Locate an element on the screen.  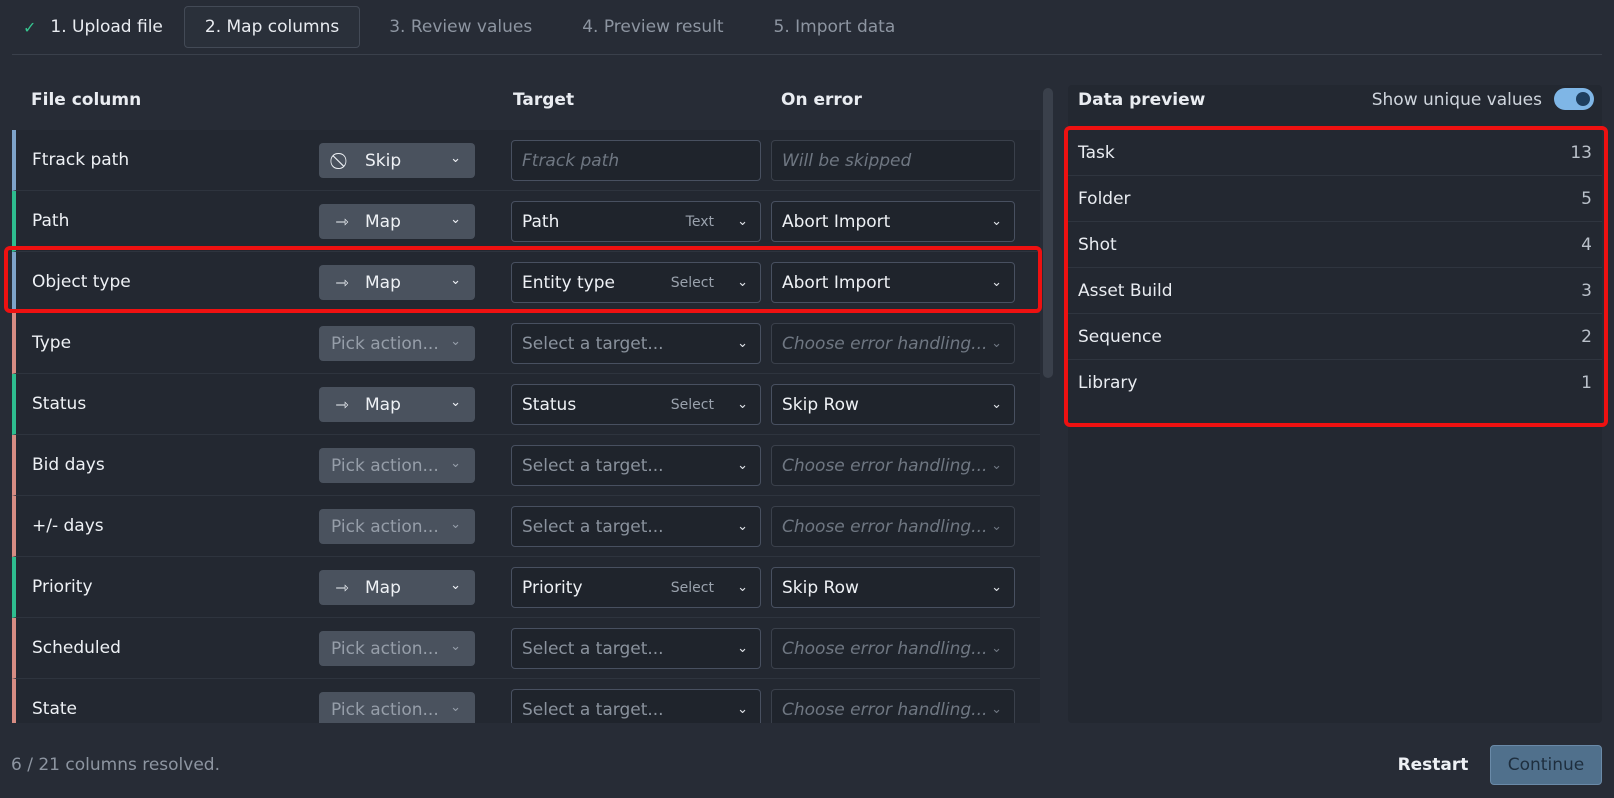
file-column-name: Priority is located at coordinates (62, 587).